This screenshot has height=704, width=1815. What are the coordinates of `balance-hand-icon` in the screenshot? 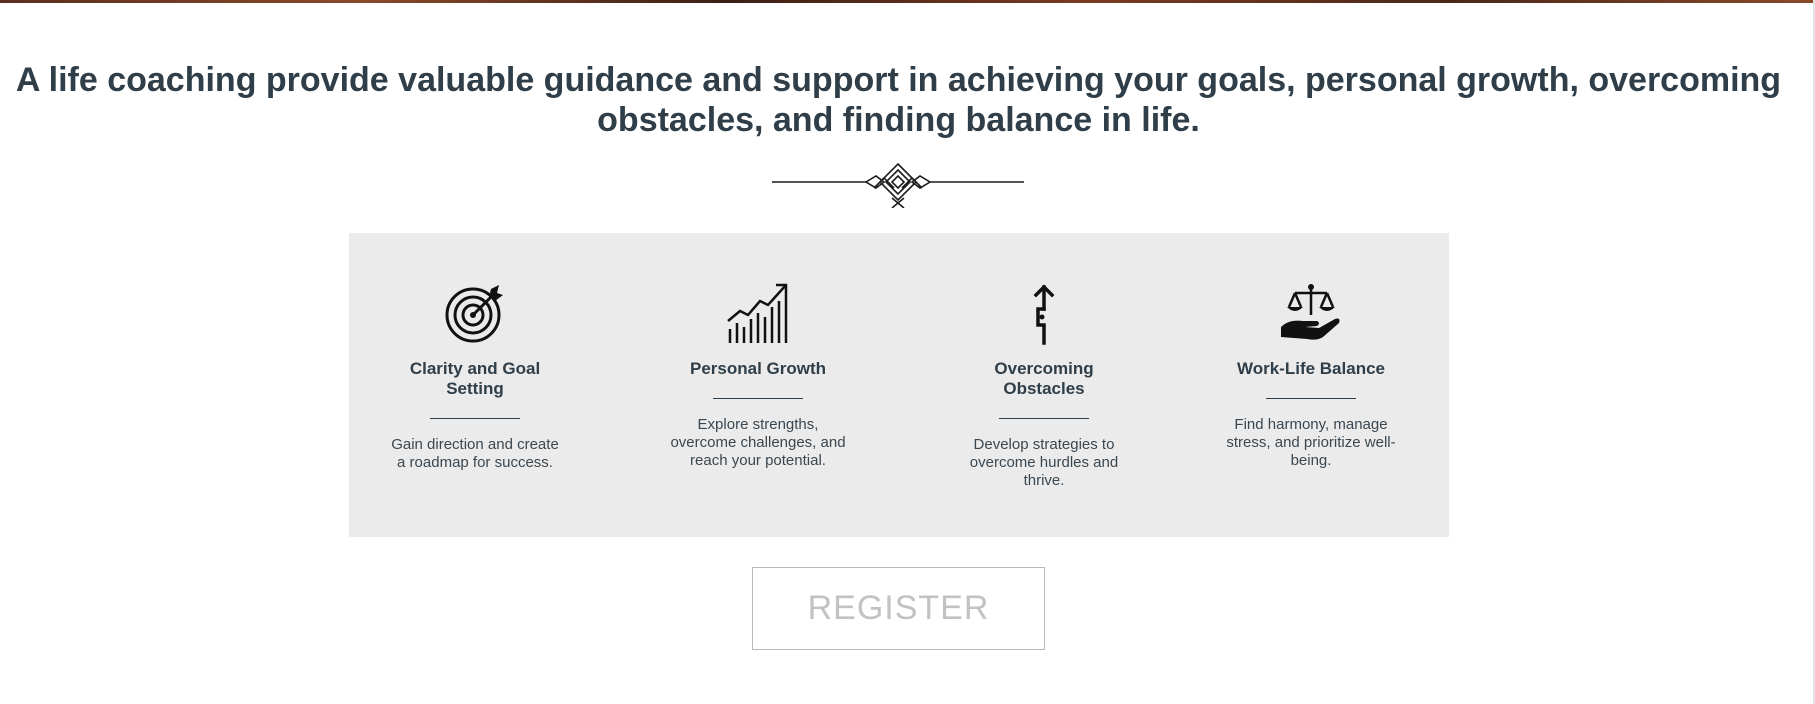 It's located at (1310, 312).